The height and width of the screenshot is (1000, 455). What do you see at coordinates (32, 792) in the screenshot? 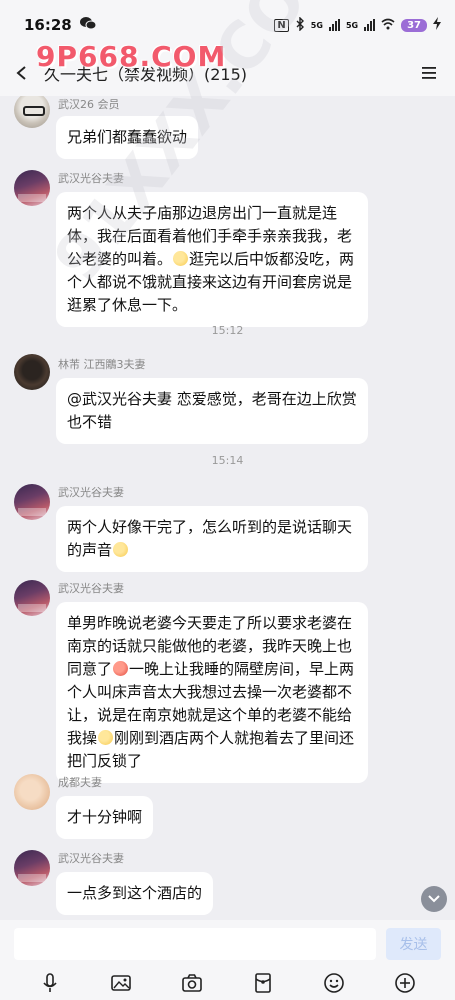
I see `avatar-chengdu` at bounding box center [32, 792].